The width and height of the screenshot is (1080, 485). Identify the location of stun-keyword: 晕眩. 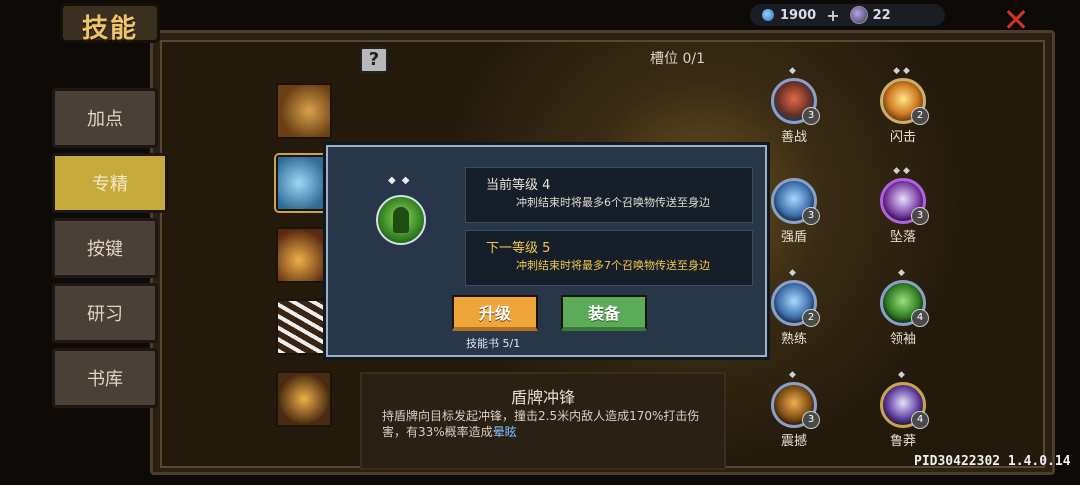
(504, 432).